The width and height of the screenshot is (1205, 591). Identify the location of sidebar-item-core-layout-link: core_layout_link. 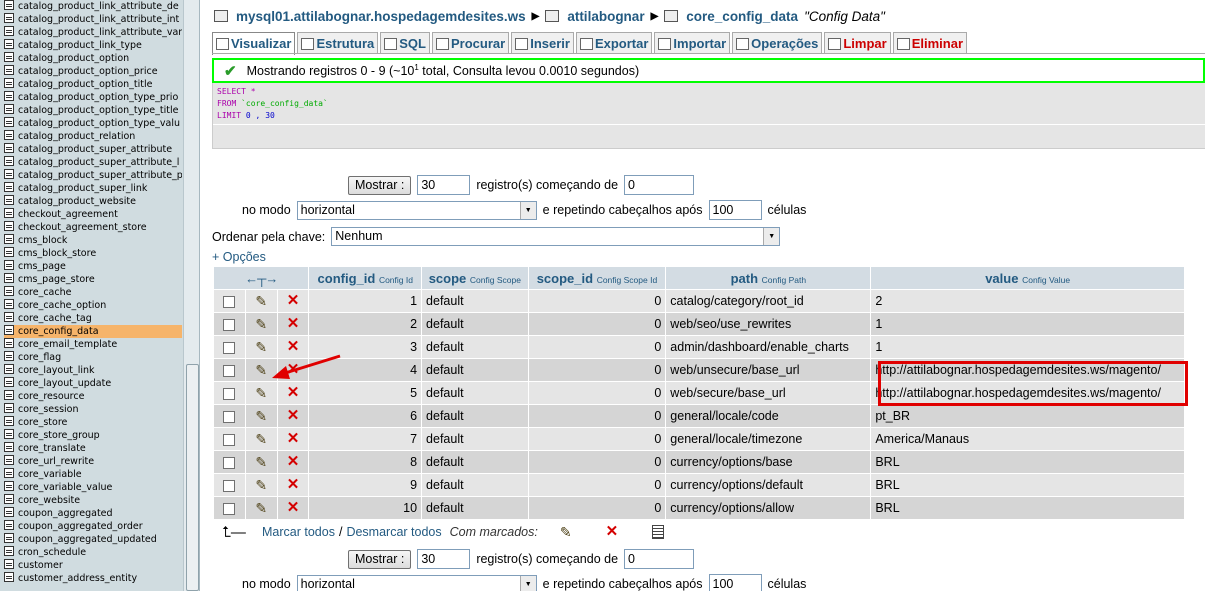
(93, 370).